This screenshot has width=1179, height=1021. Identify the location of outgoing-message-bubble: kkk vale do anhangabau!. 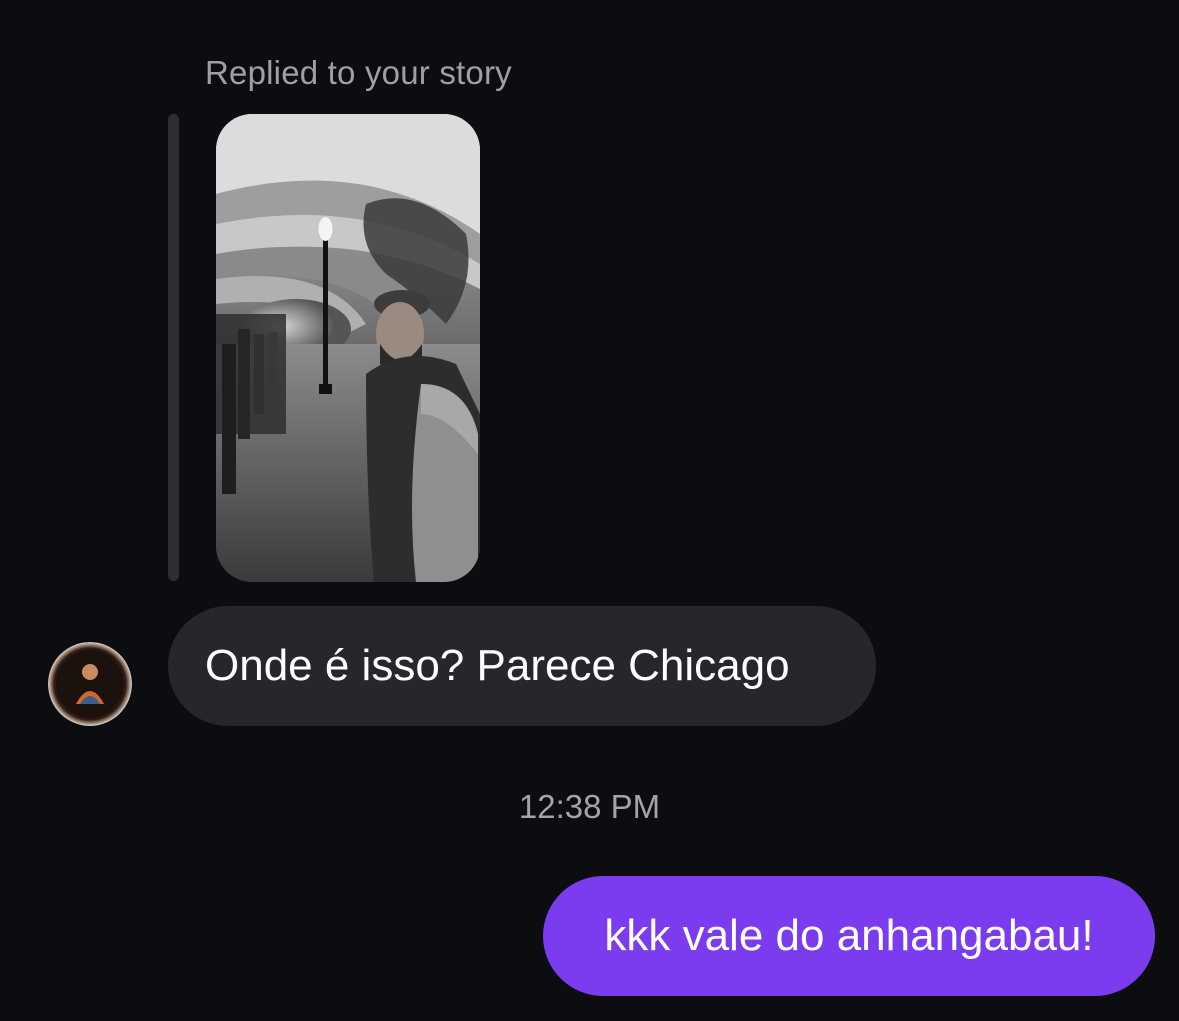
(849, 936).